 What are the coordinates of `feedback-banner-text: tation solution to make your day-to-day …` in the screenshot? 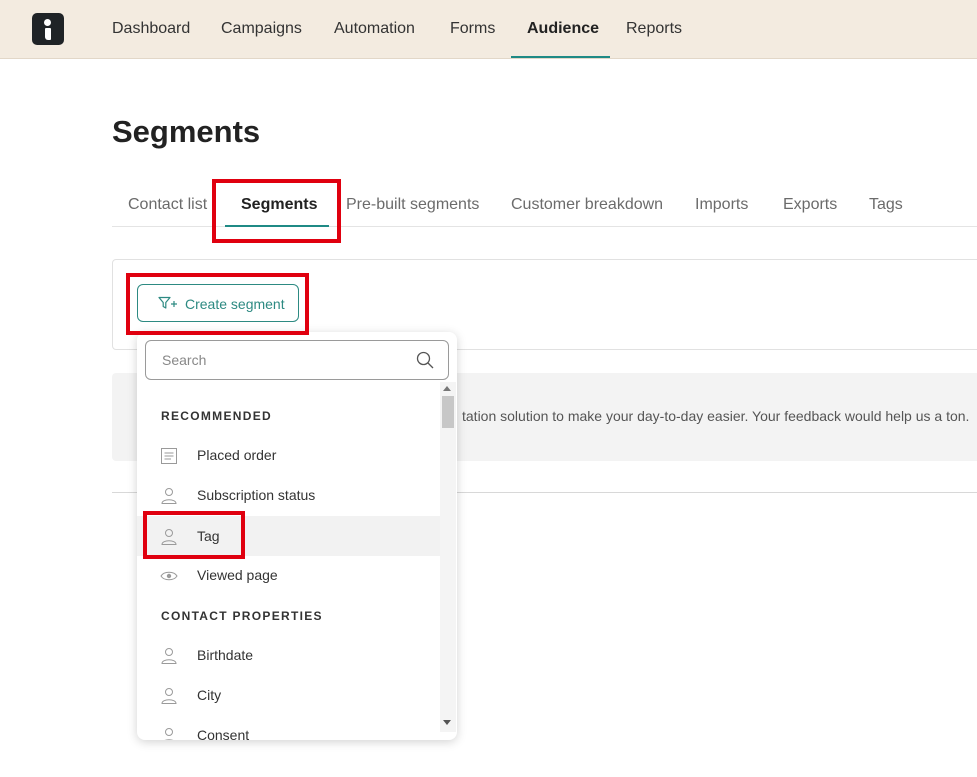 It's located at (716, 416).